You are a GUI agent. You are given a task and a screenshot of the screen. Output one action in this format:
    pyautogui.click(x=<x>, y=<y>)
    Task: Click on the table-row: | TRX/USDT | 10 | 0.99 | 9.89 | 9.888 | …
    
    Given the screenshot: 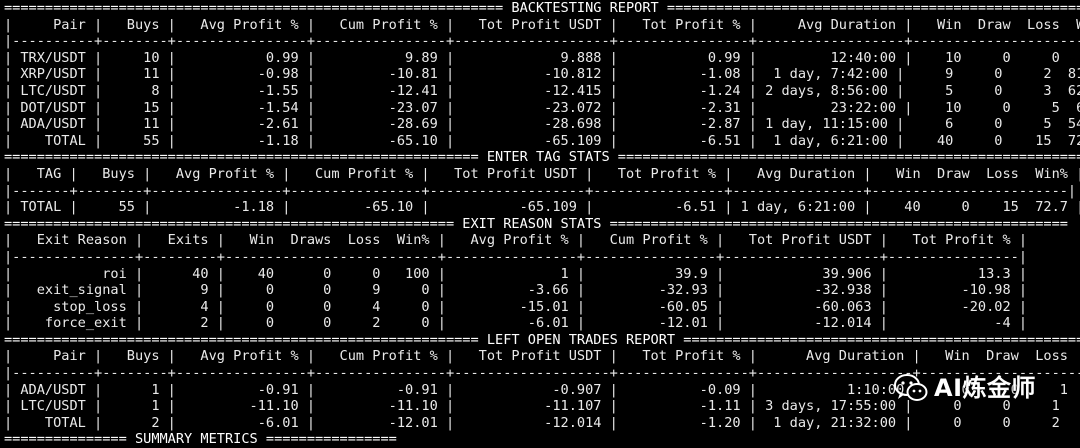 What is the action you would take?
    pyautogui.click(x=542, y=57)
    